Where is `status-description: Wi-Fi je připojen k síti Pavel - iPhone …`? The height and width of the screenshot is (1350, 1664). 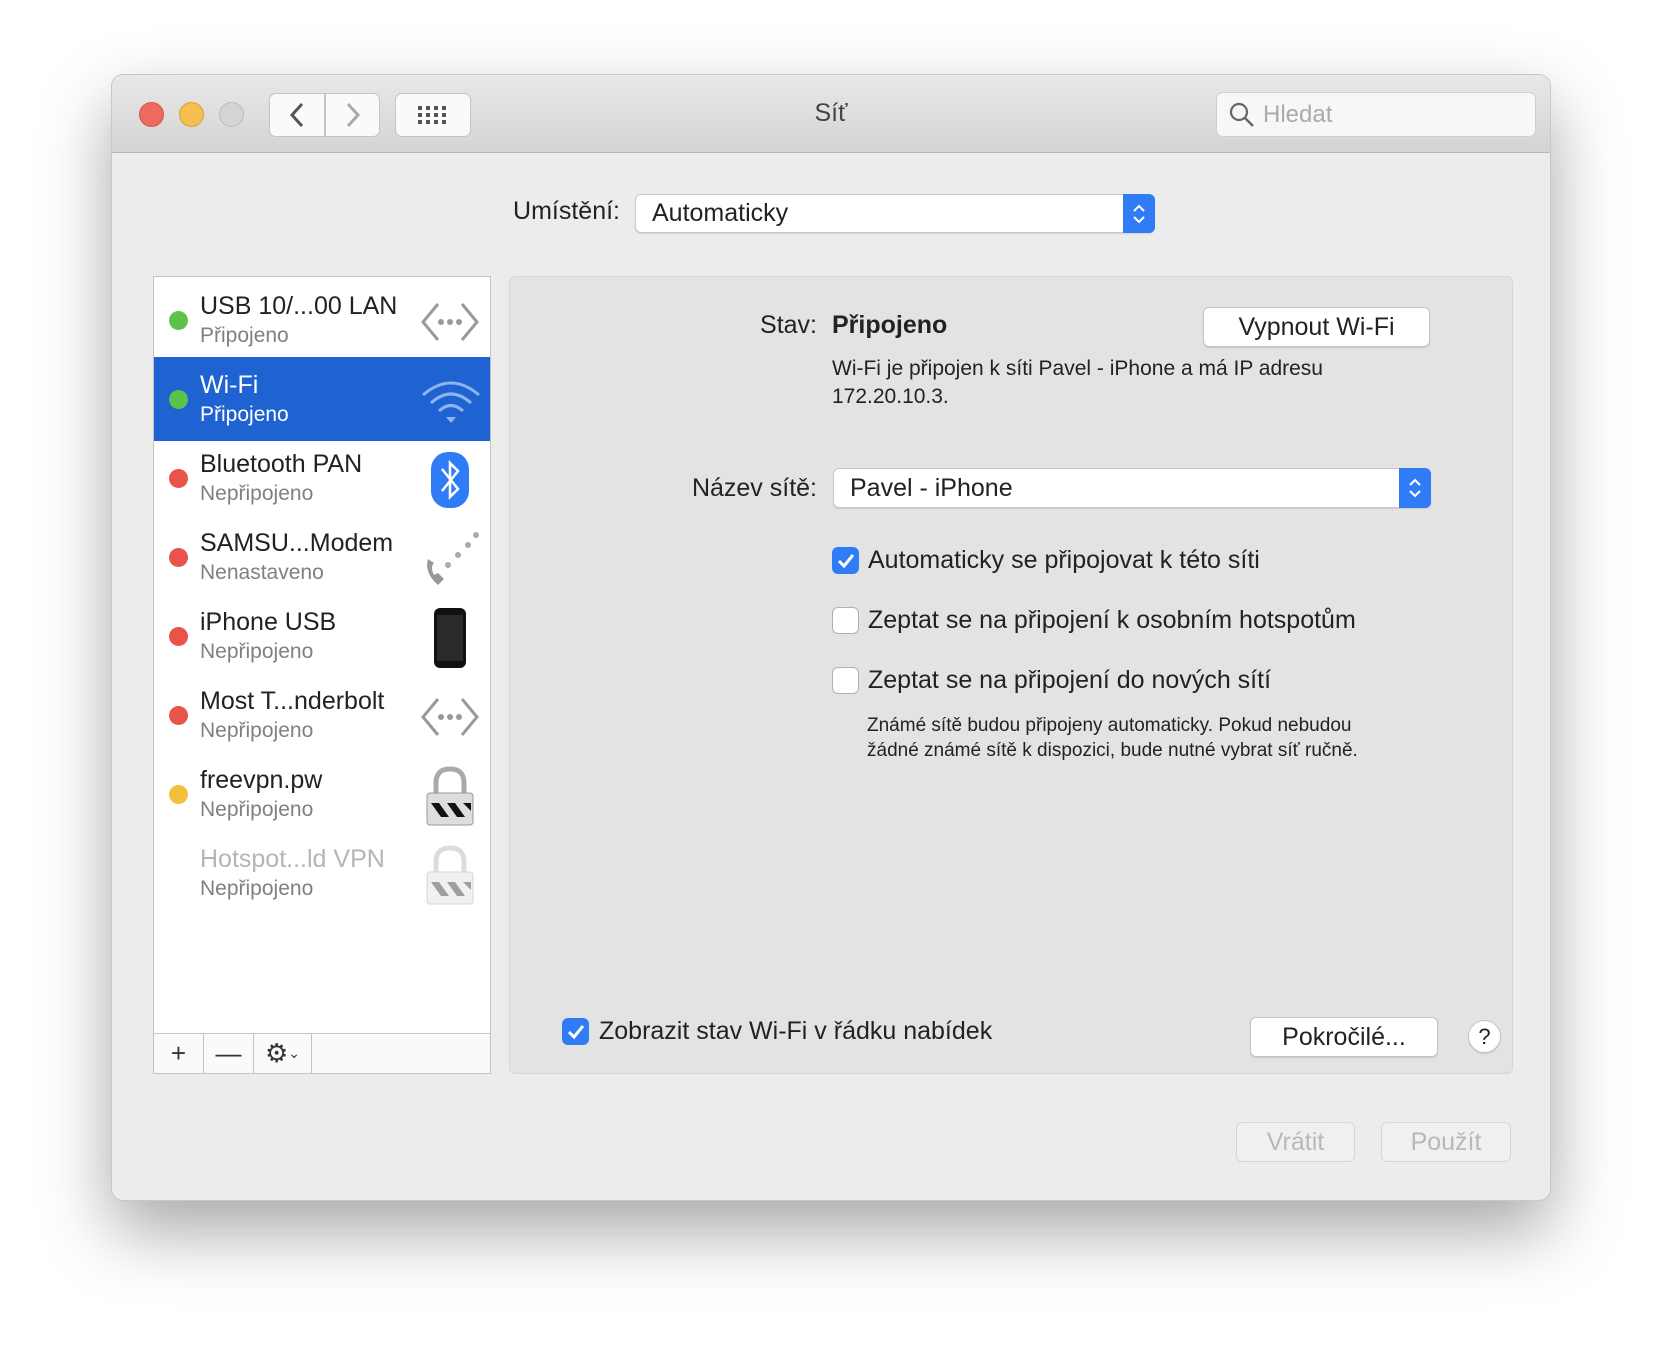
status-description: Wi-Fi je připojen k síti Pavel - iPhone … is located at coordinates (1077, 383).